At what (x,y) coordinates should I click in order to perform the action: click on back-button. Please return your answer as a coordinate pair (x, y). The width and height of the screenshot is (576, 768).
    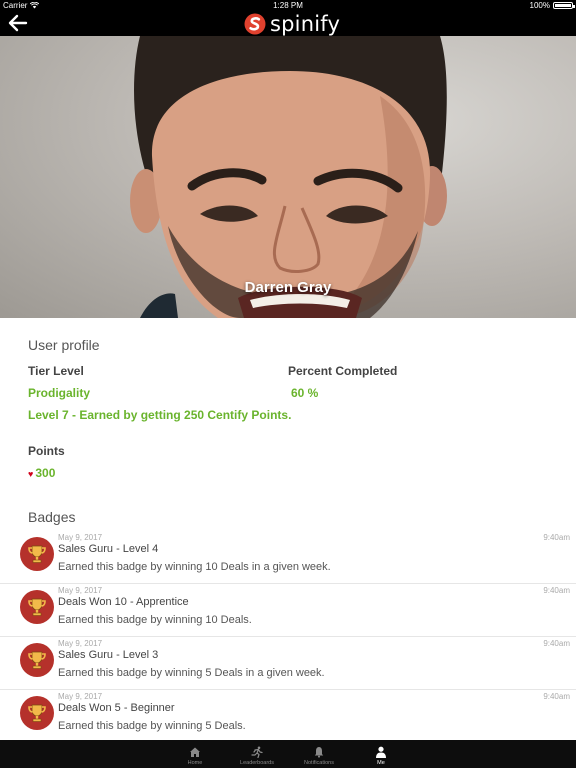
    Looking at the image, I should click on (20, 23).